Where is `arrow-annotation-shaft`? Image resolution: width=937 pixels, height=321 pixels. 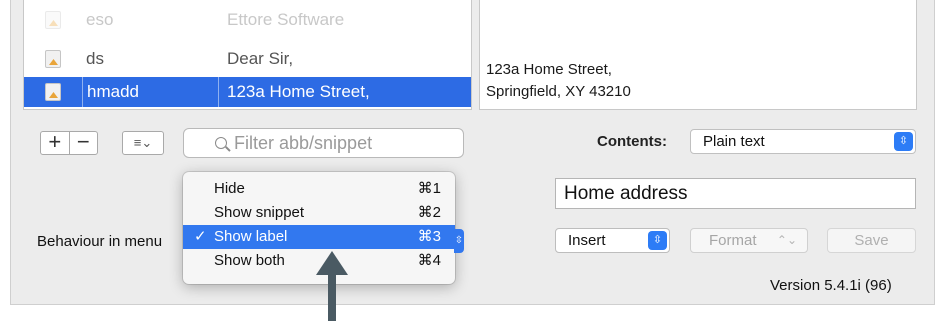
arrow-annotation-shaft is located at coordinates (332, 297).